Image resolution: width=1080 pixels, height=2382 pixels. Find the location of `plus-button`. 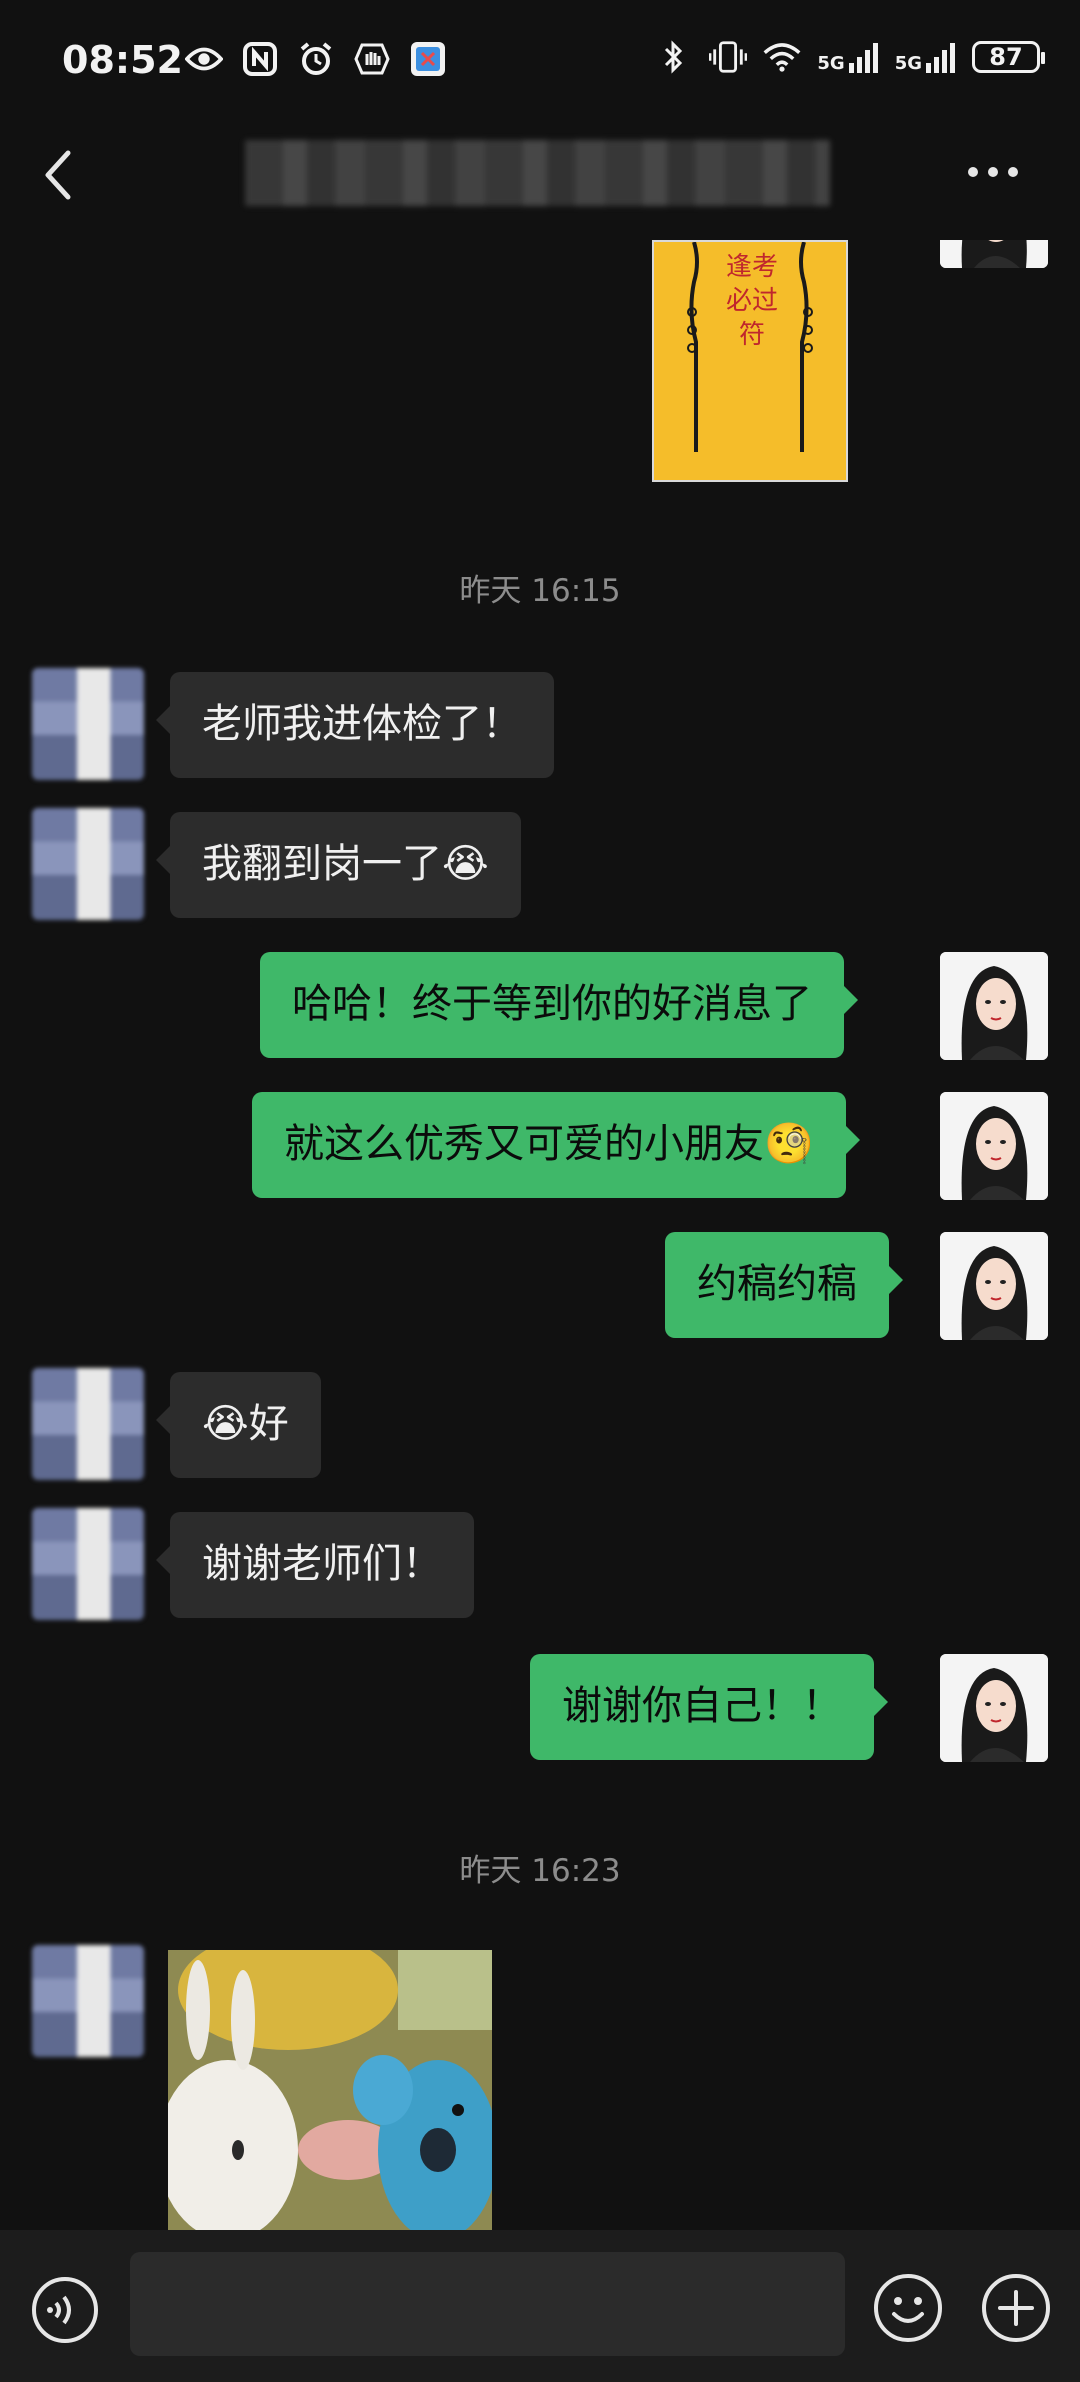

plus-button is located at coordinates (1016, 2308).